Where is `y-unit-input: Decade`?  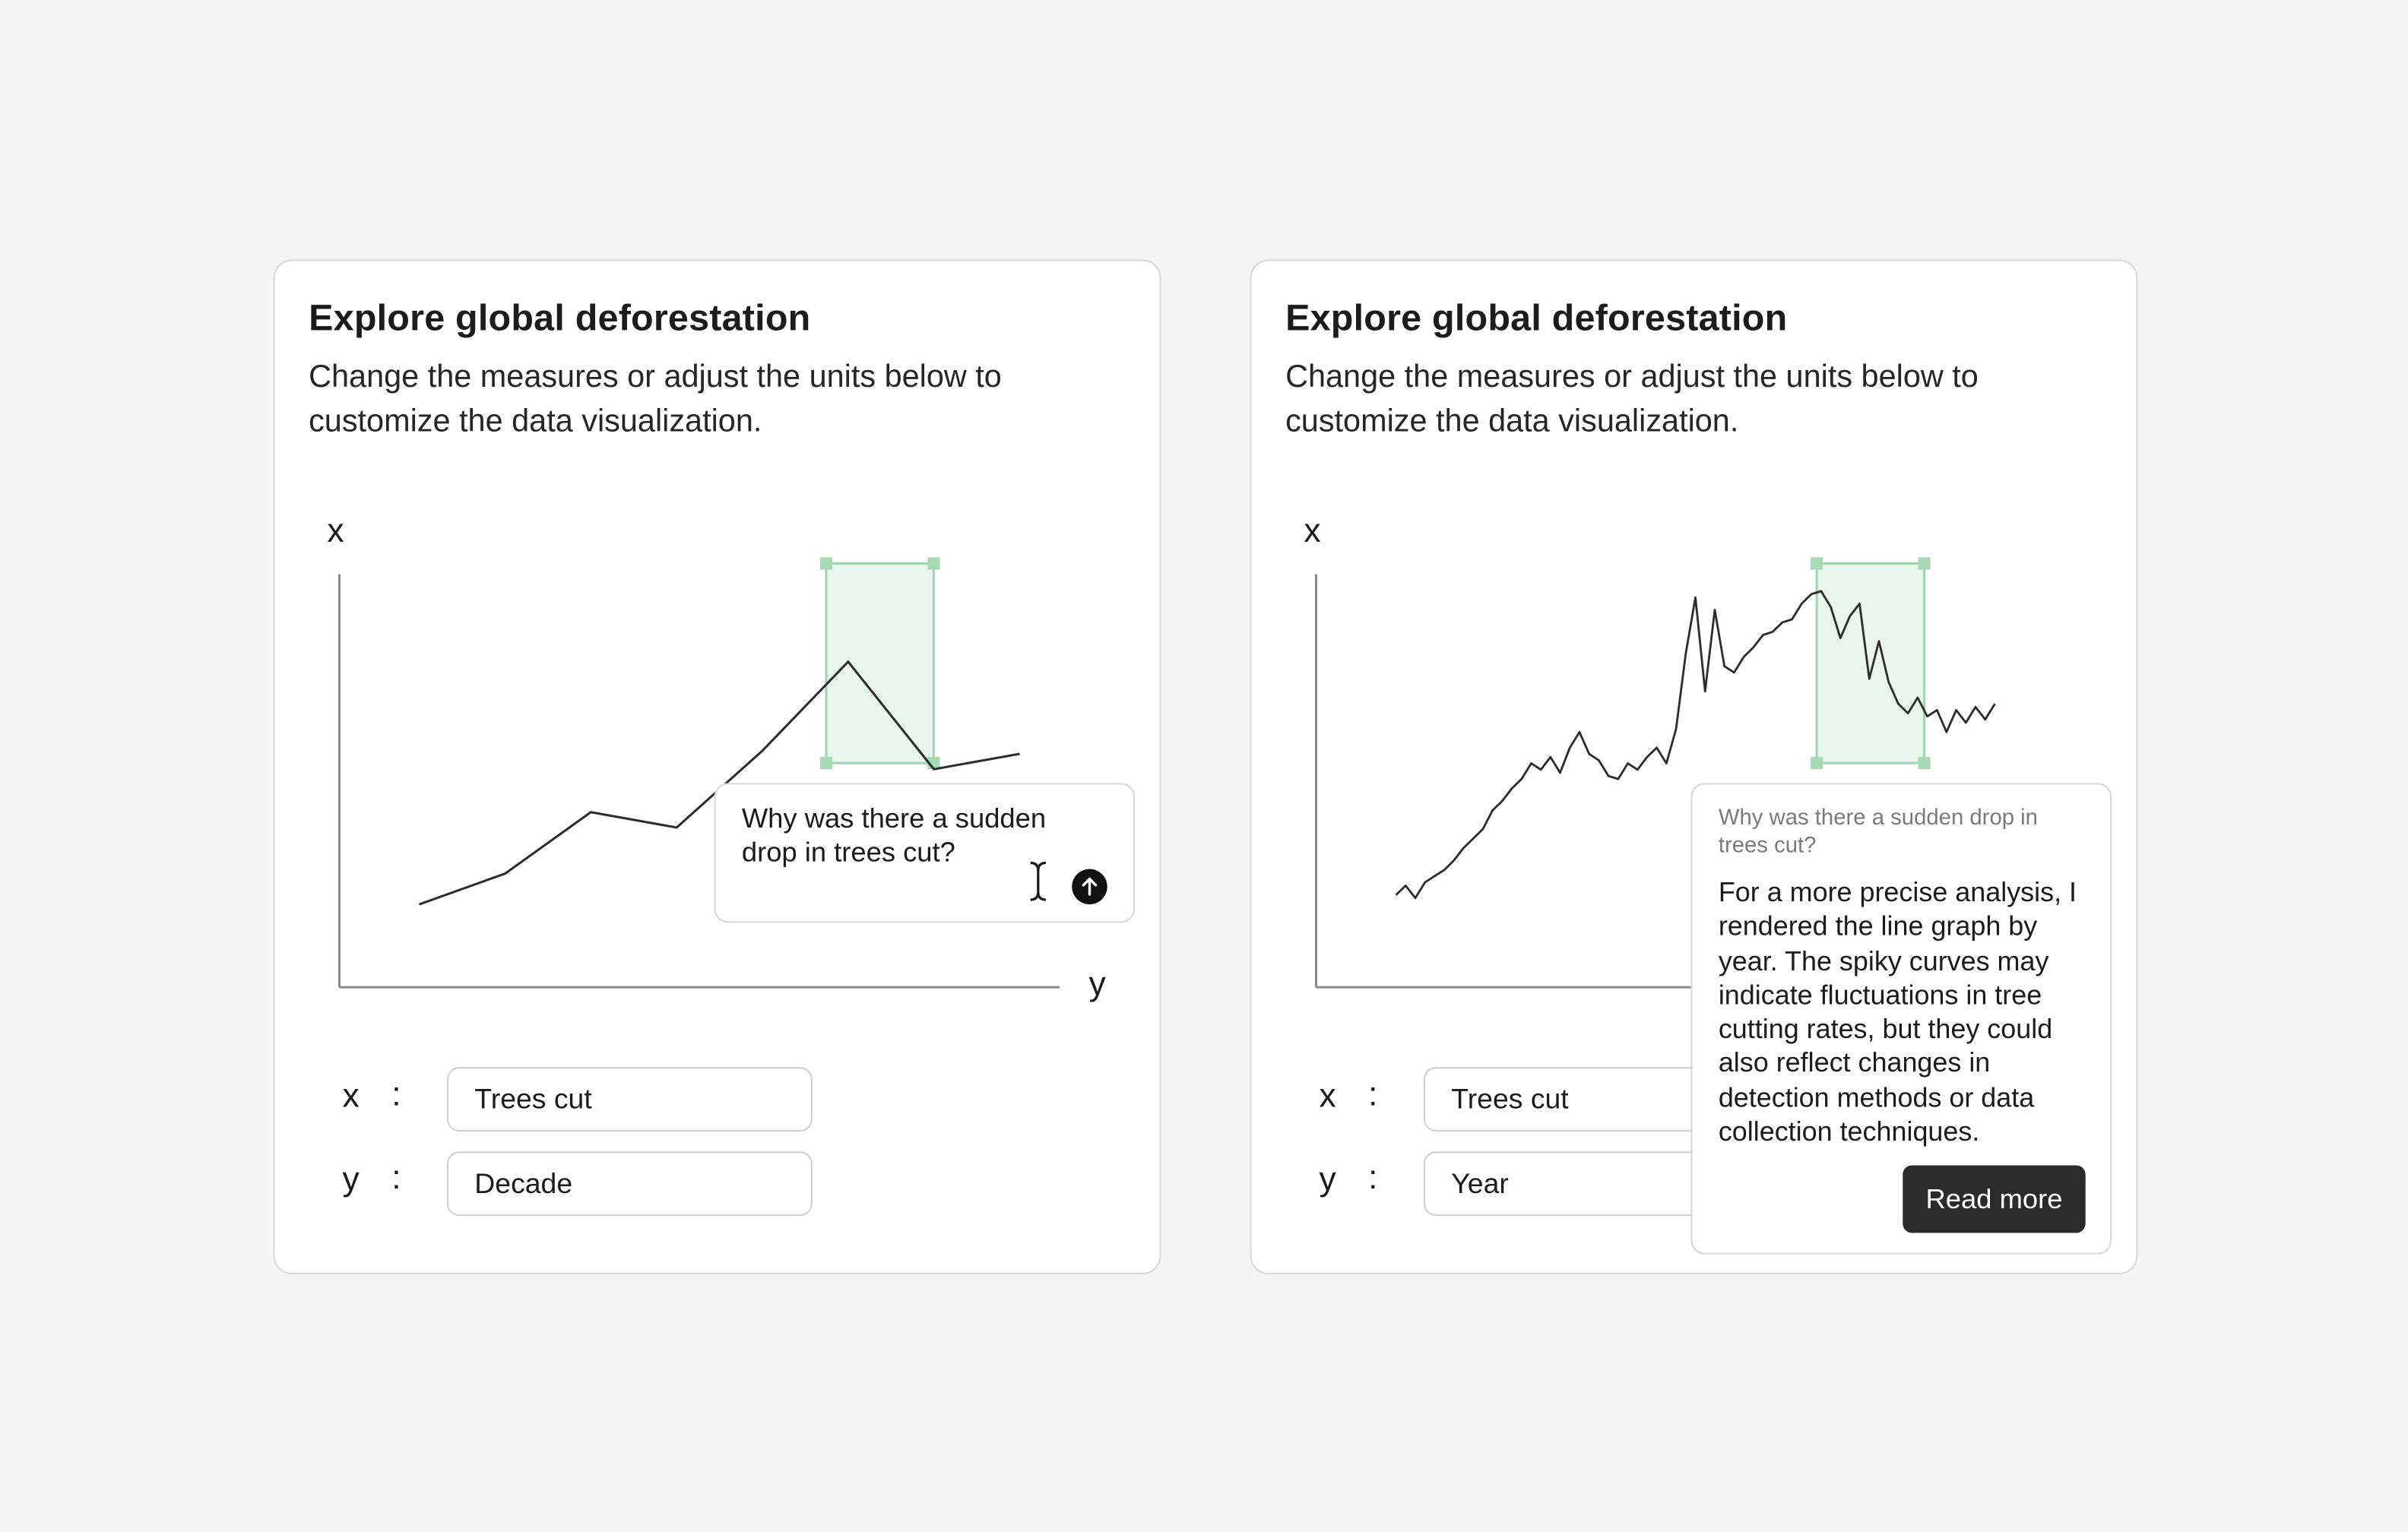 y-unit-input: Decade is located at coordinates (629, 1184).